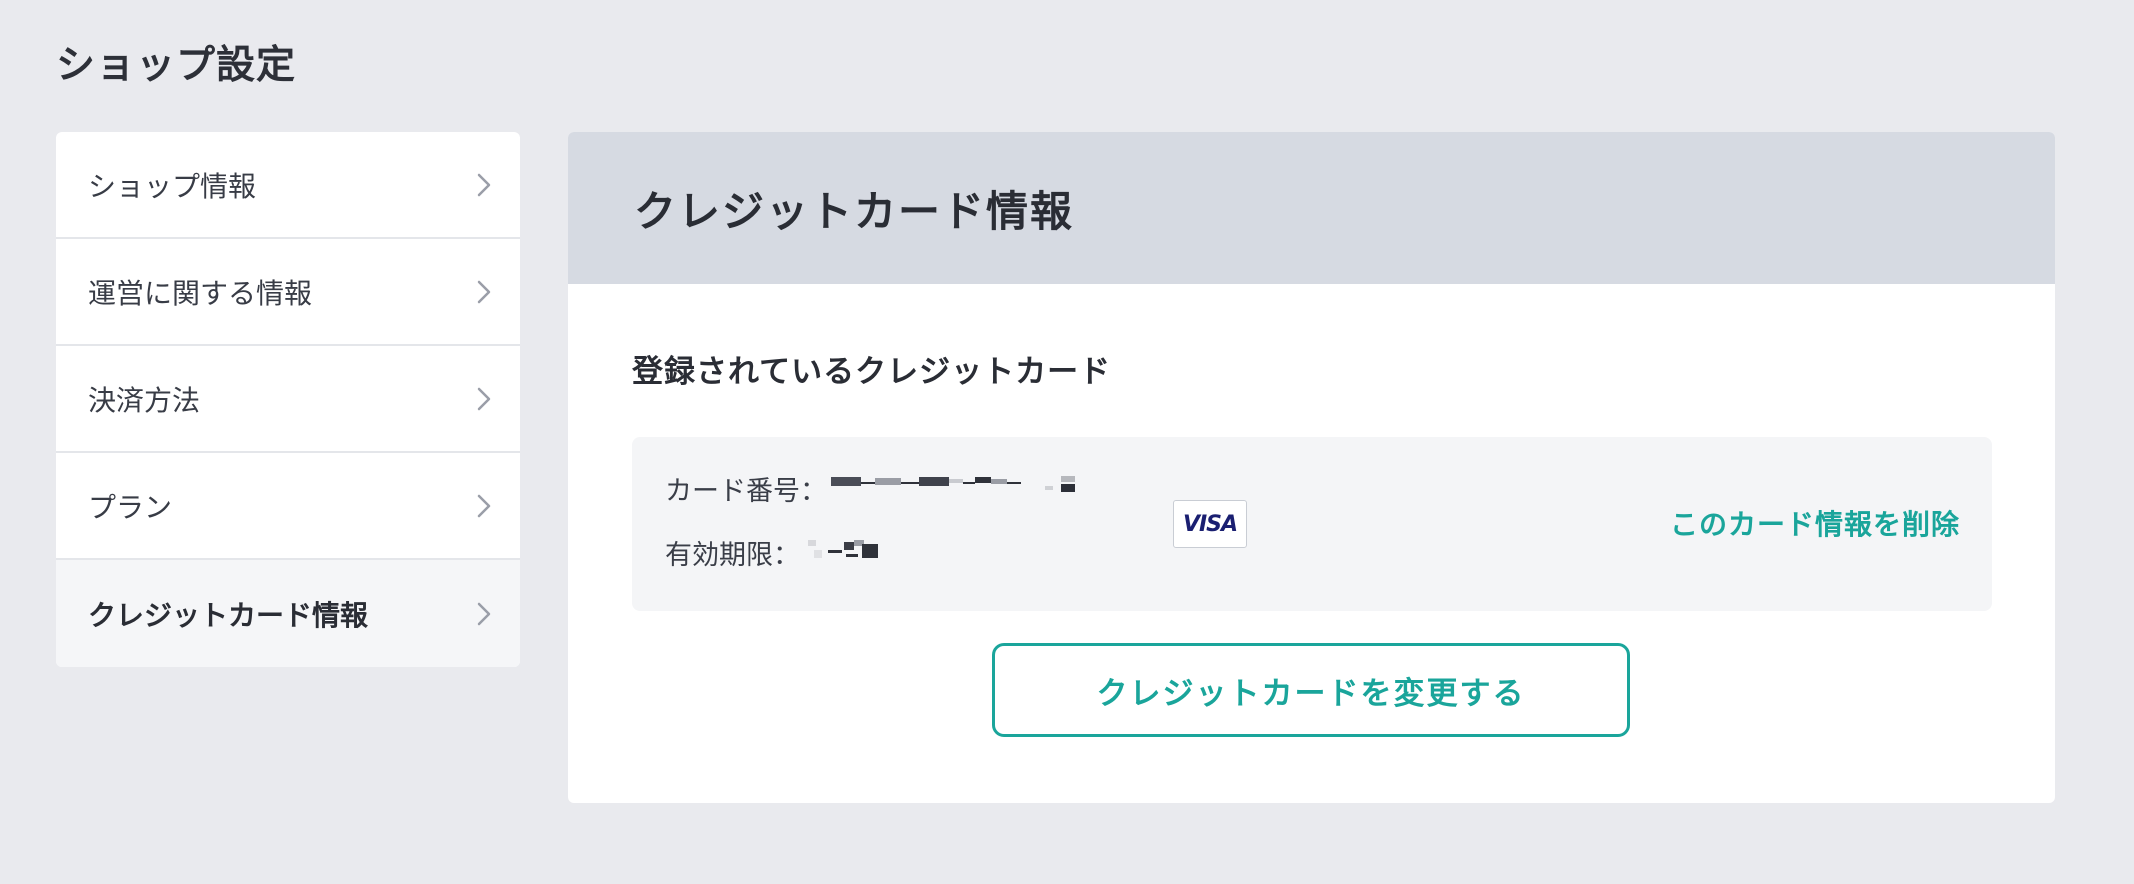  I want to click on section-title: 登録されているクレジットカード, so click(872, 372).